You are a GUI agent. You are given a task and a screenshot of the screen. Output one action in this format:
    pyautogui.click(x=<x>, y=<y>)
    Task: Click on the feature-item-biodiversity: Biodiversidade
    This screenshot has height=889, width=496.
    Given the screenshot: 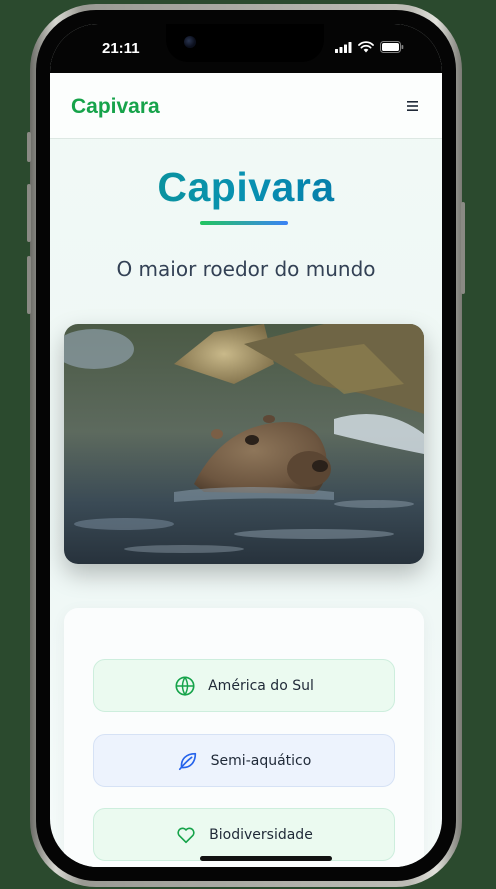 What is the action you would take?
    pyautogui.click(x=244, y=834)
    